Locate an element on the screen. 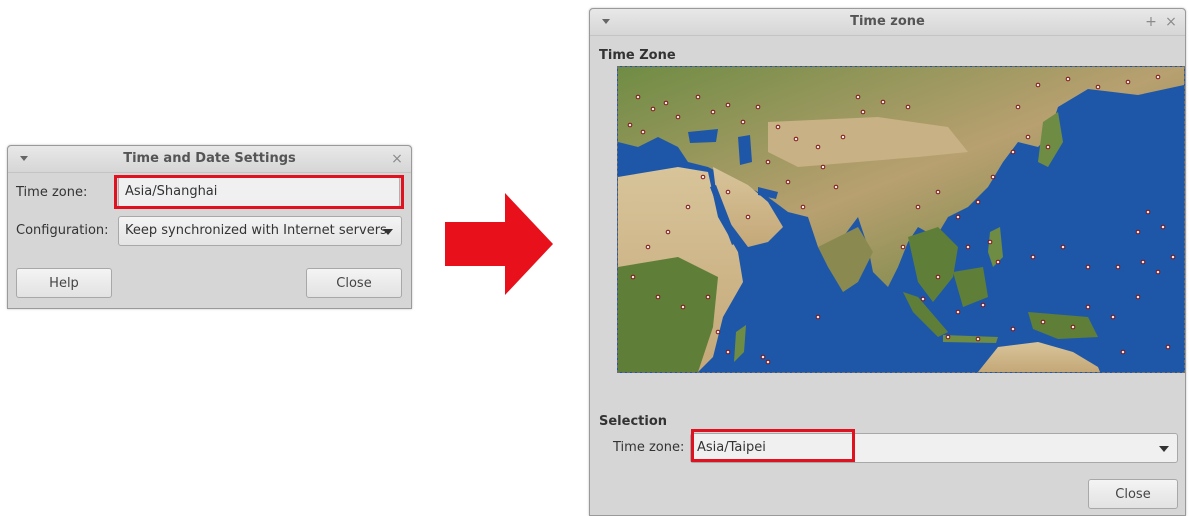  timezone-field: Asia/Shanghai is located at coordinates (259, 192).